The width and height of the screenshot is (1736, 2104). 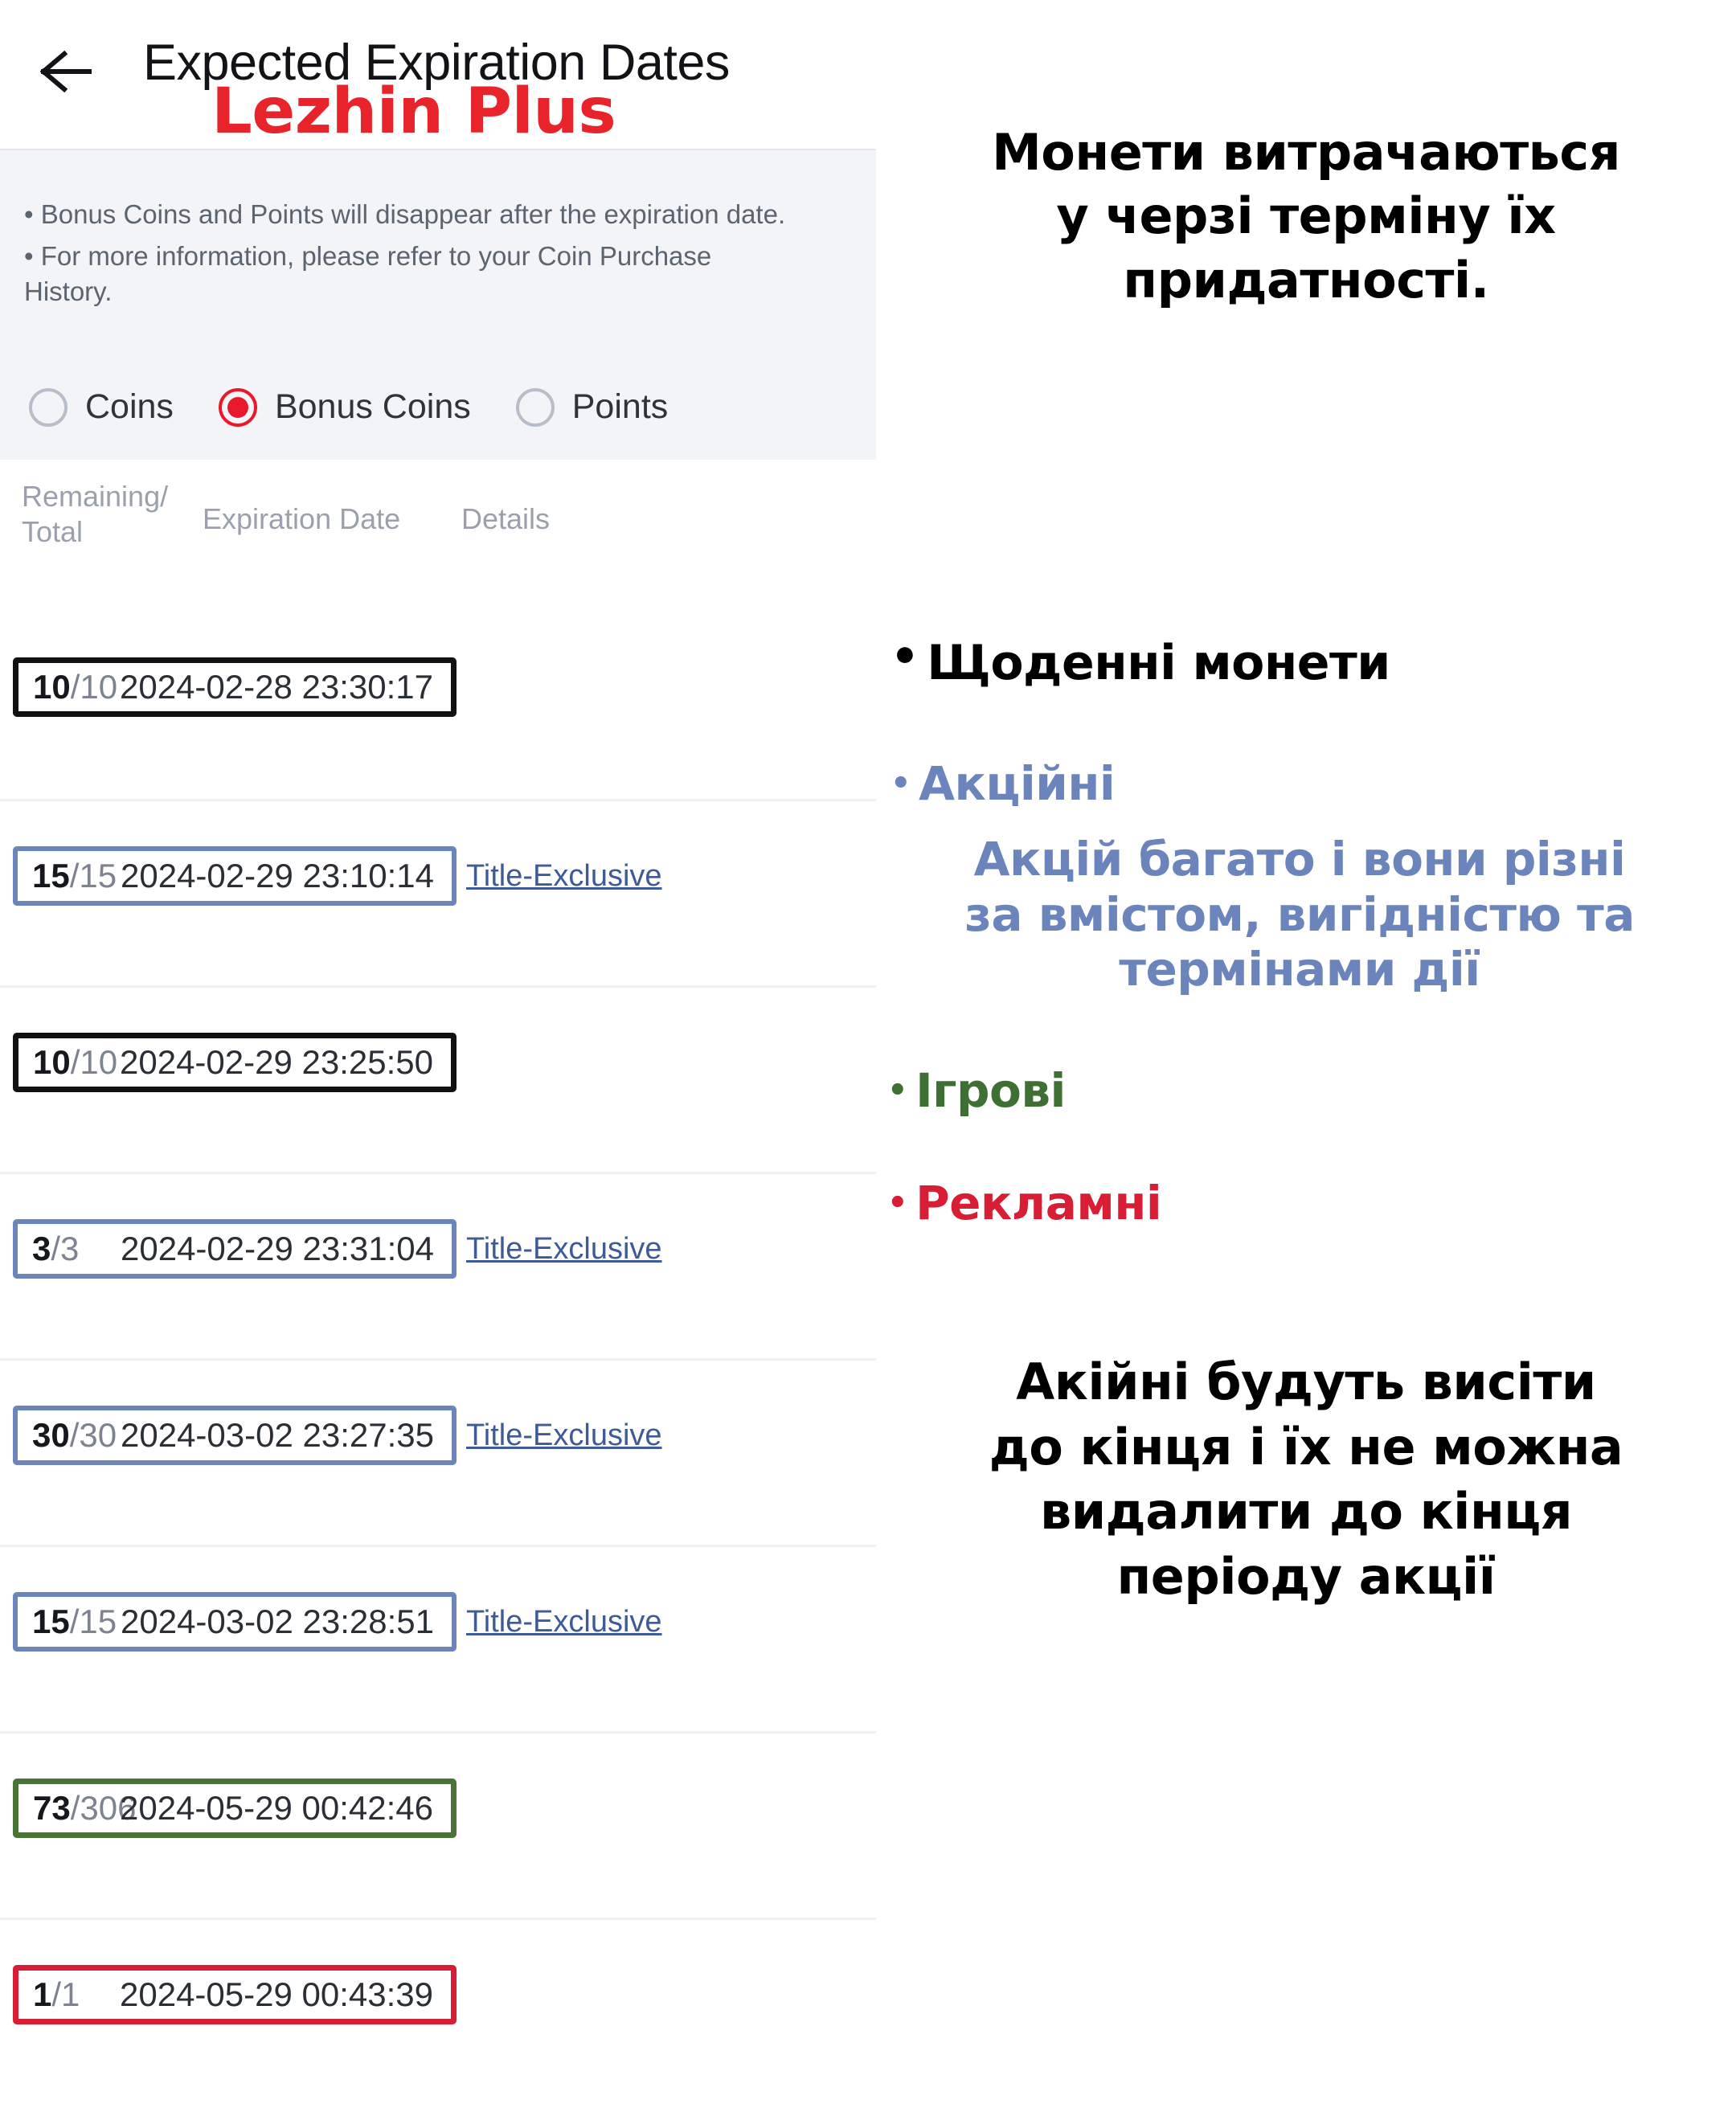 I want to click on table-row: 10/10 2024-02-29 23:25:50, so click(x=438, y=1078).